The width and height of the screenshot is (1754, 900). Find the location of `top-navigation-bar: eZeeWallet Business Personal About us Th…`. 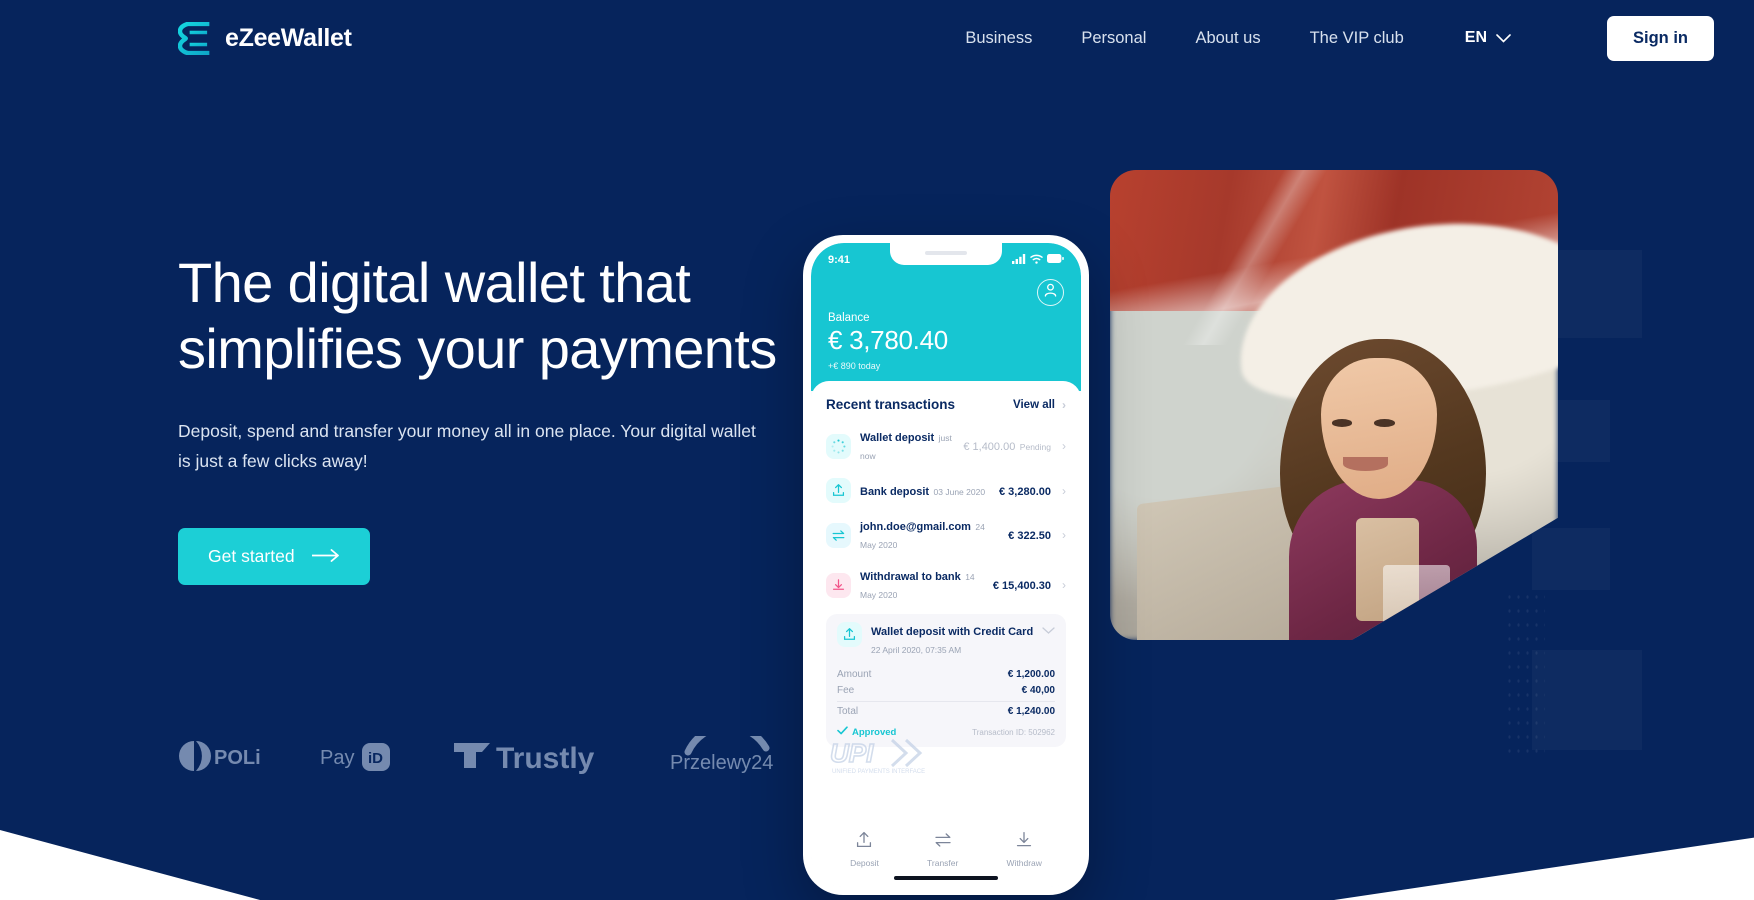

top-navigation-bar: eZeeWallet Business Personal About us Th… is located at coordinates (877, 38).